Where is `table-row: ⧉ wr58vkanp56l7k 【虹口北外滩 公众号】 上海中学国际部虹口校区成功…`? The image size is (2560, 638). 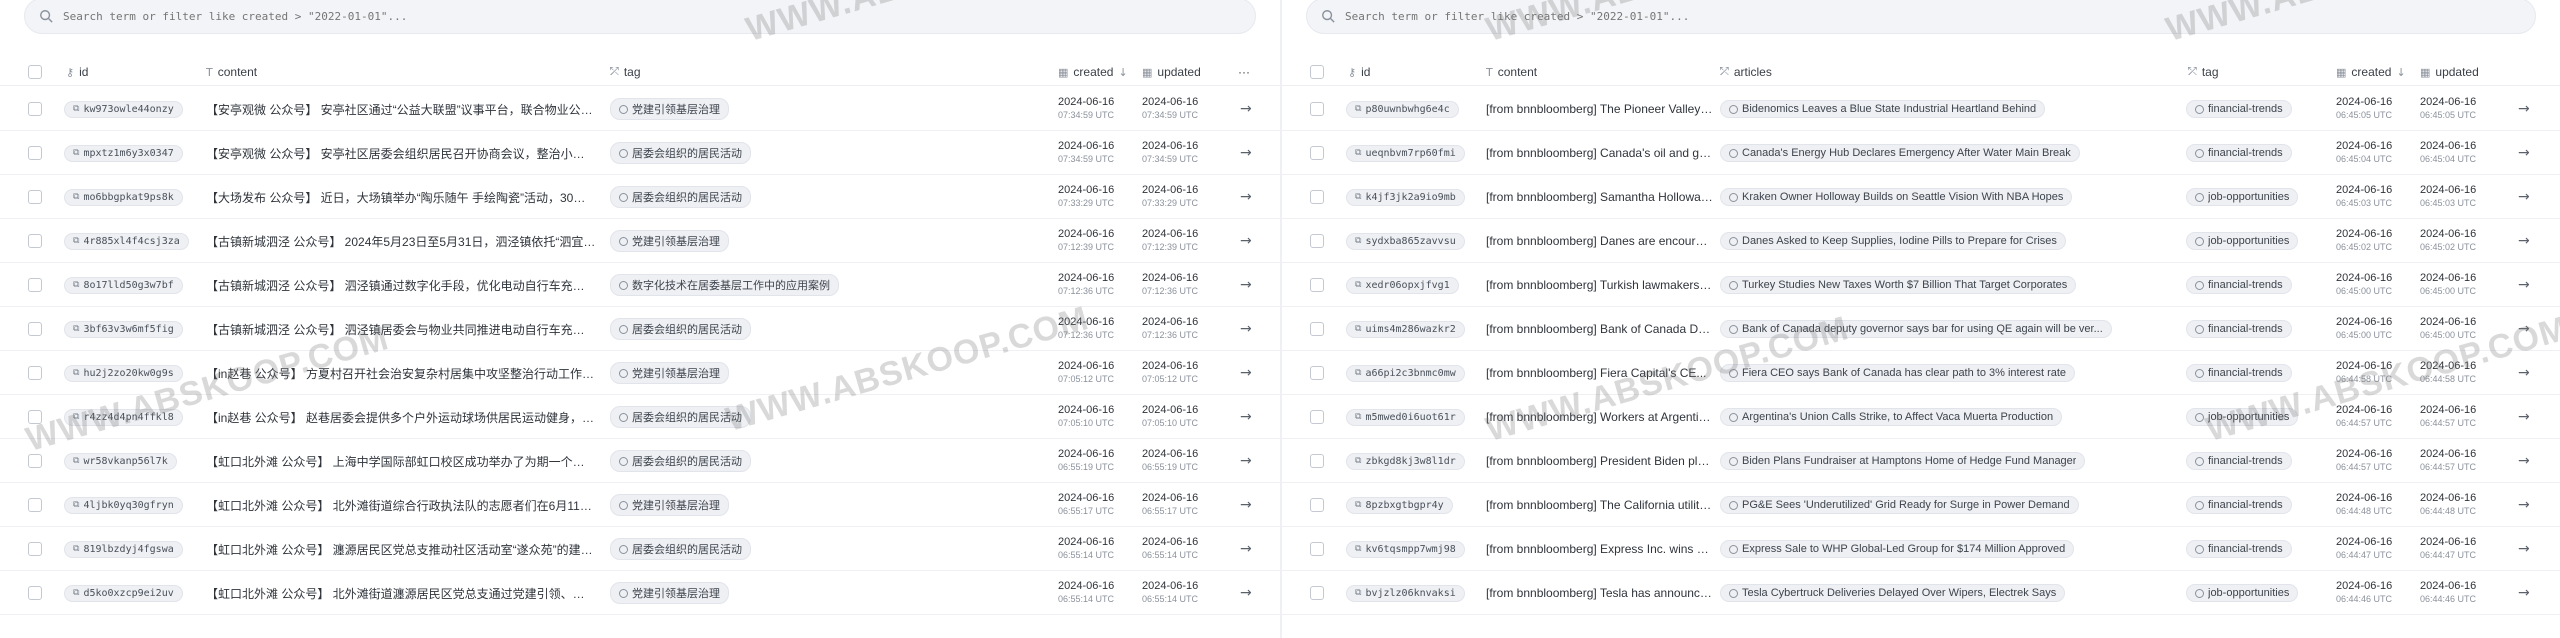 table-row: ⧉ wr58vkanp56l7k 【虹口北外滩 公众号】 上海中学国际部虹口校区成功… is located at coordinates (640, 461).